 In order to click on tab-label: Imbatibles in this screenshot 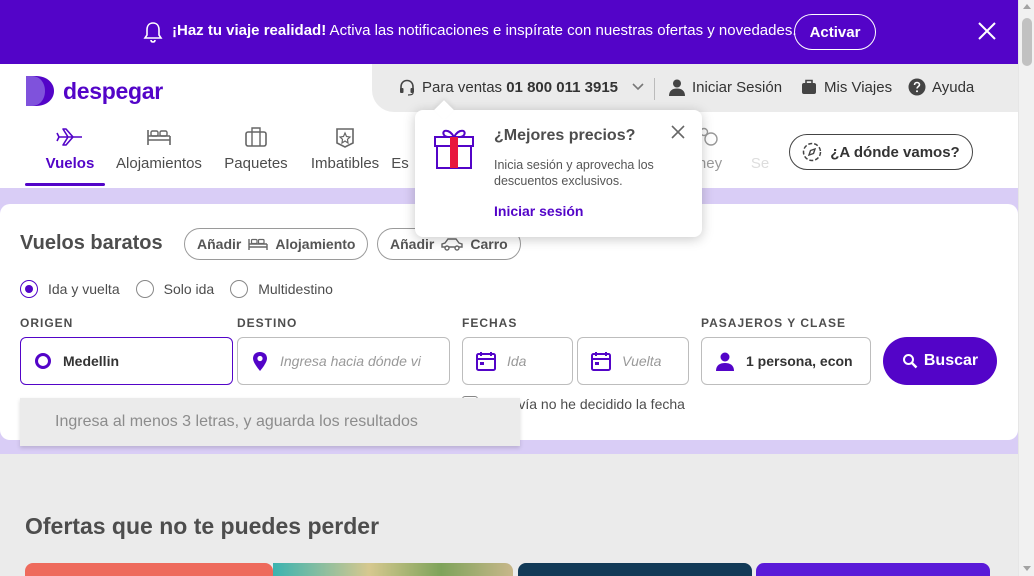, I will do `click(345, 163)`.